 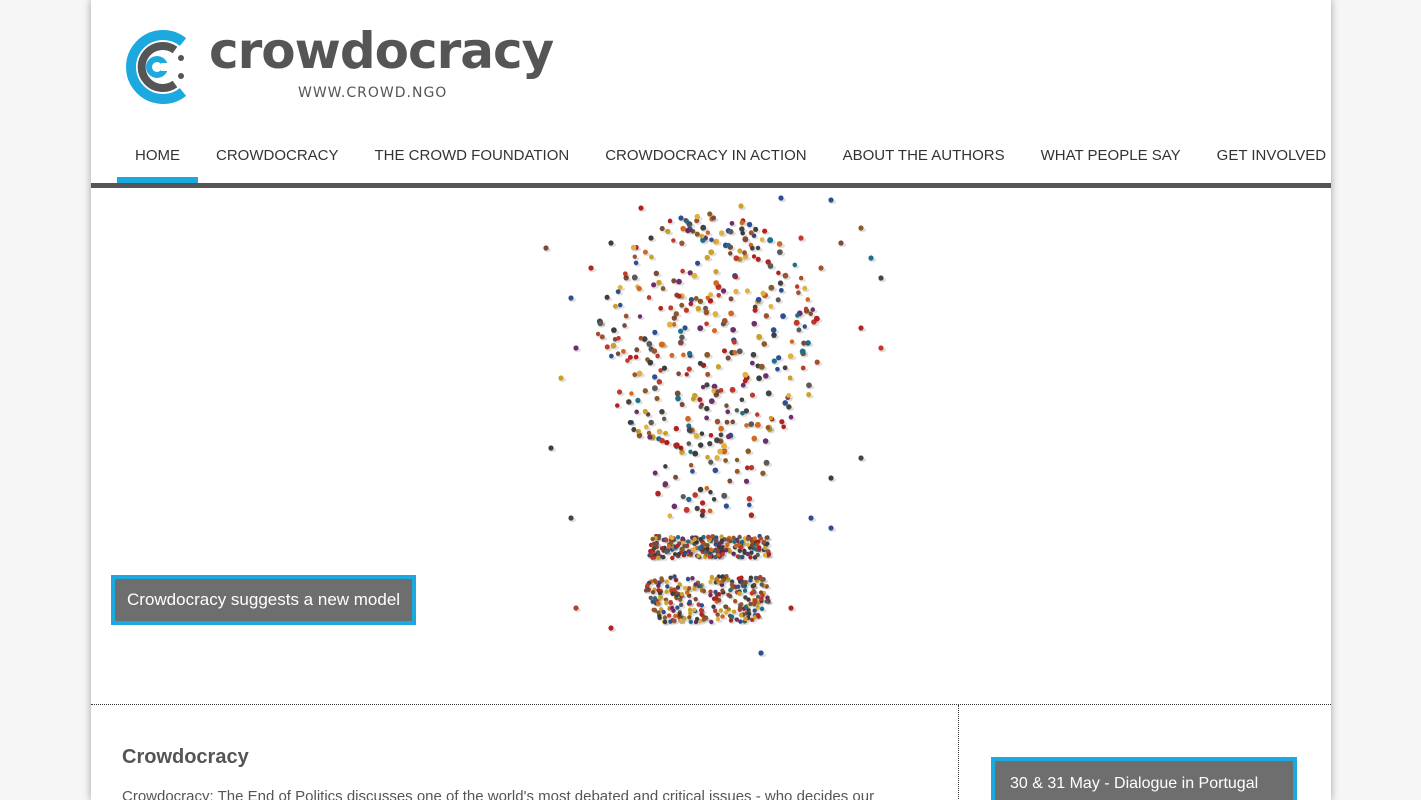 What do you see at coordinates (373, 93) in the screenshot?
I see `logo-url: WWW.CROWD.NGO` at bounding box center [373, 93].